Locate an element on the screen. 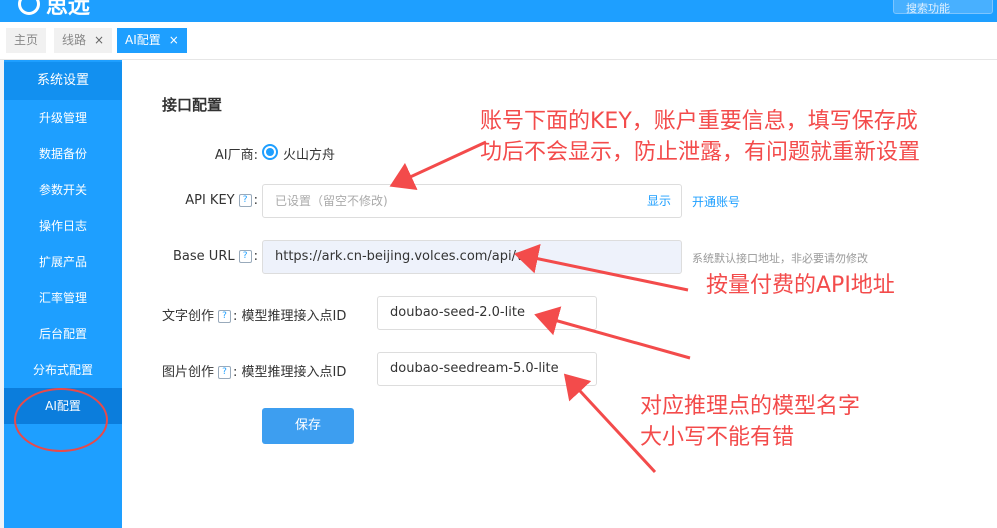 The width and height of the screenshot is (997, 528). tab-label: 主页 is located at coordinates (26, 40).